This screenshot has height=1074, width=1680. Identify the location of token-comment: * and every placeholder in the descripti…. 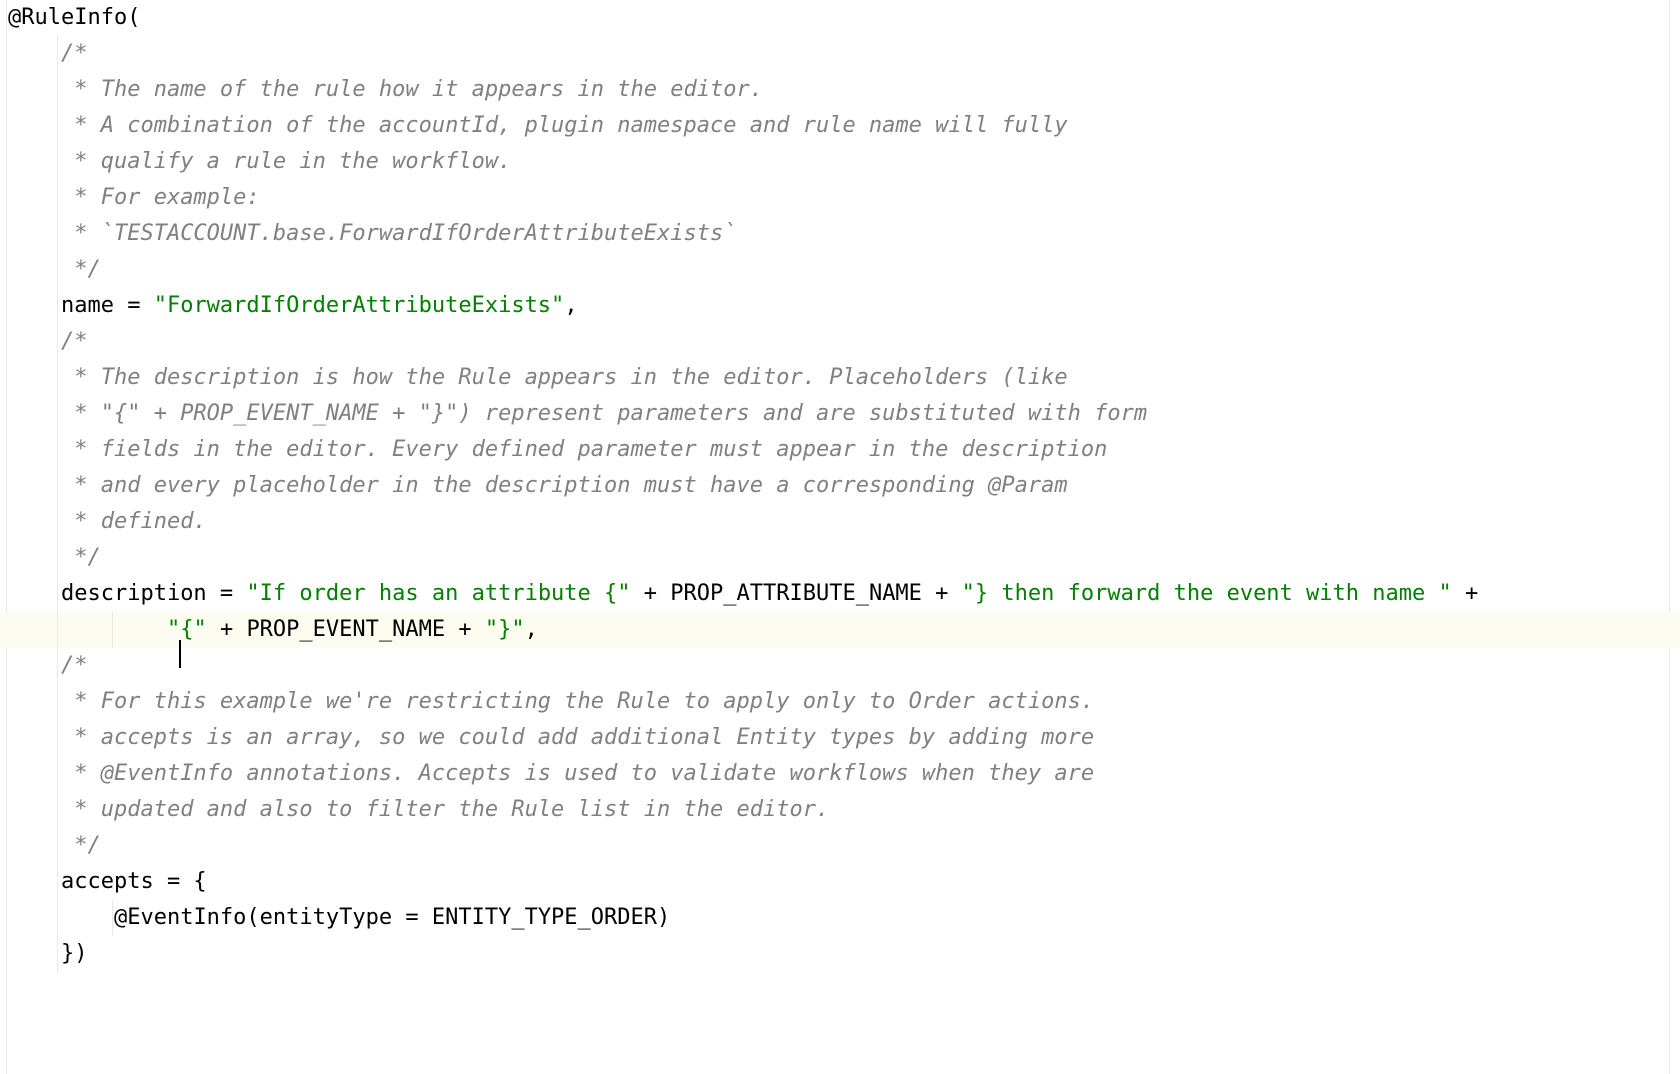
(564, 485).